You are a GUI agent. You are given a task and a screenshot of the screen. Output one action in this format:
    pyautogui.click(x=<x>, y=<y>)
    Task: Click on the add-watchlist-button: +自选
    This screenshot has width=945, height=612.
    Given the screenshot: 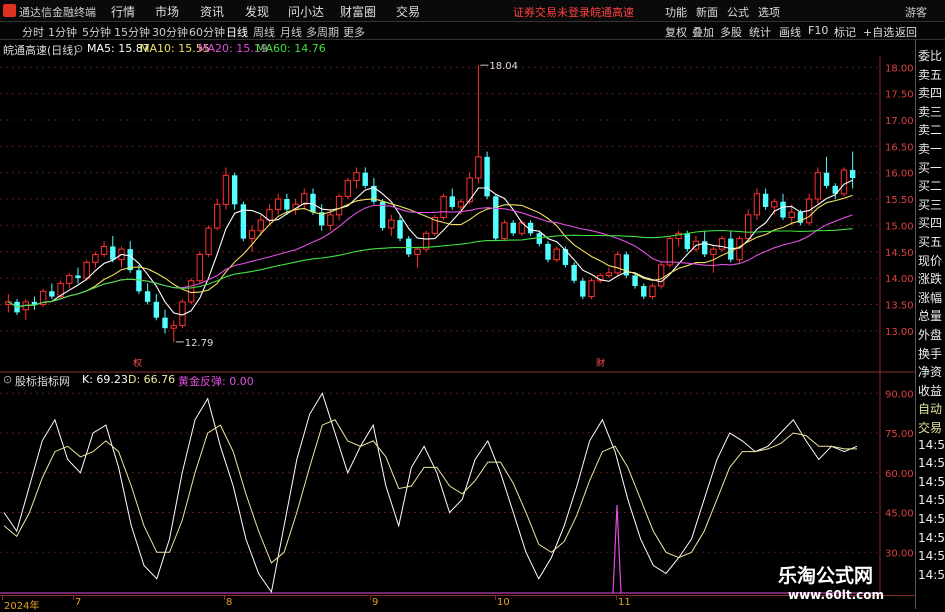 What is the action you would take?
    pyautogui.click(x=878, y=32)
    